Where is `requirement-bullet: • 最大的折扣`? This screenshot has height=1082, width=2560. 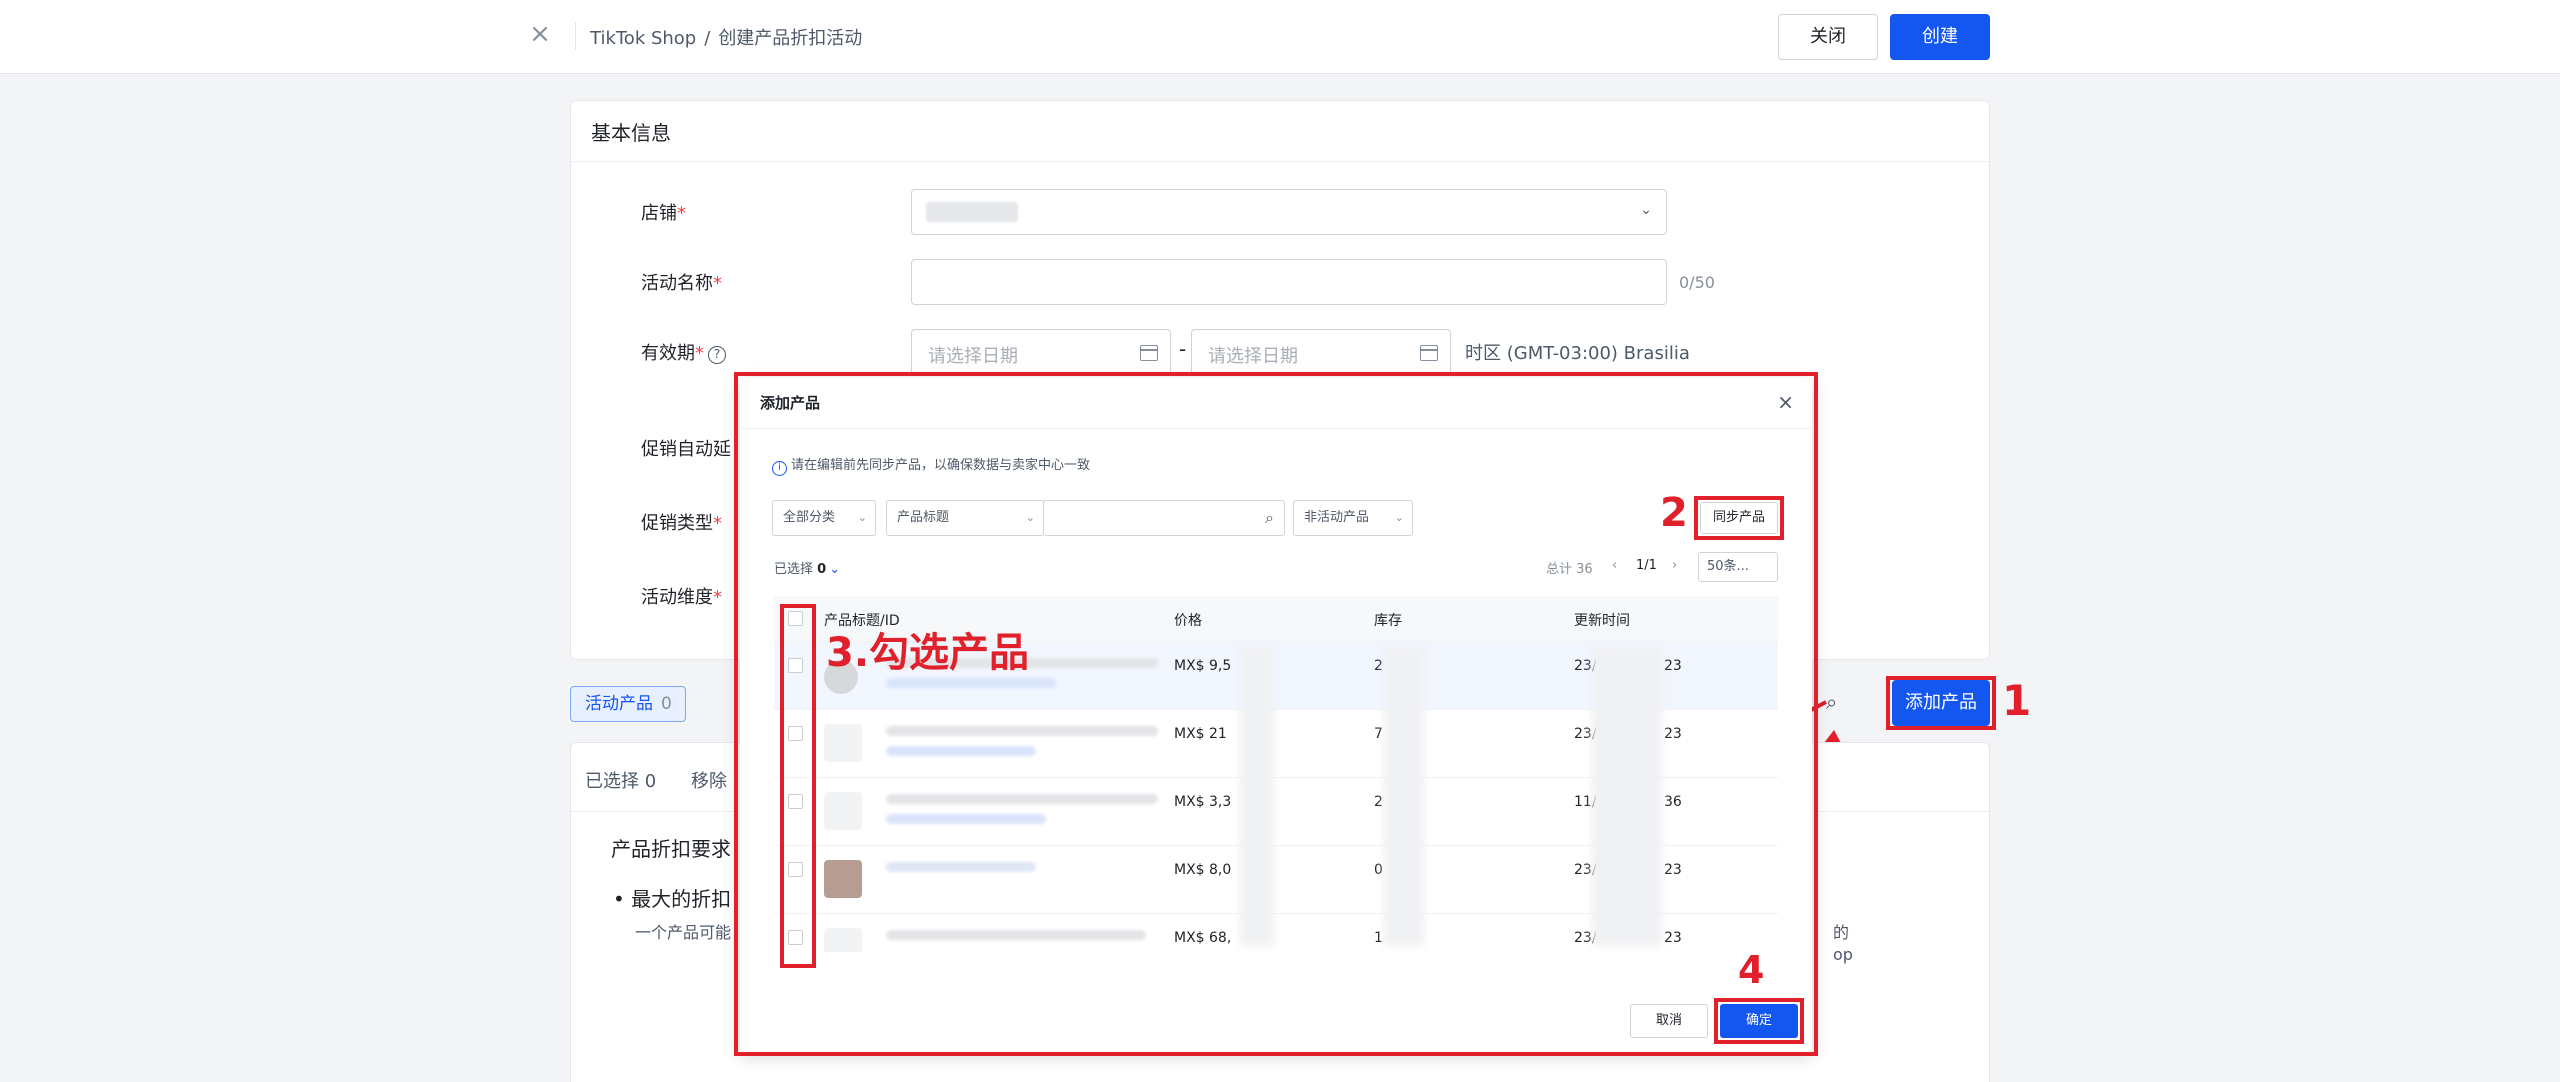 requirement-bullet: • 最大的折扣 is located at coordinates (672, 899).